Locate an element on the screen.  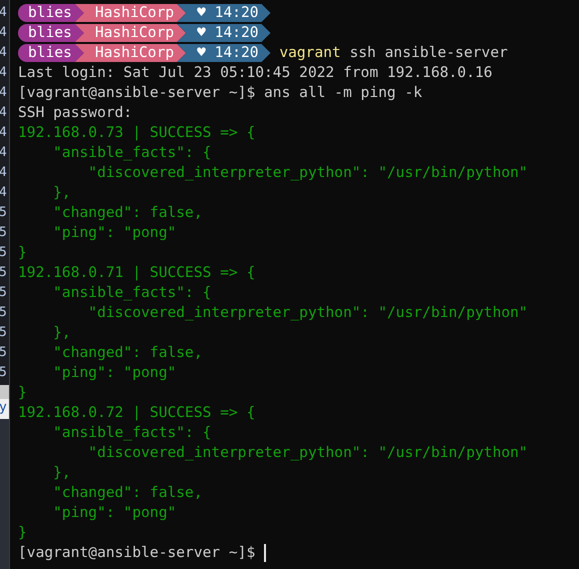
output-line: 192.168.0.73 | SUCCESS => { is located at coordinates (137, 133).